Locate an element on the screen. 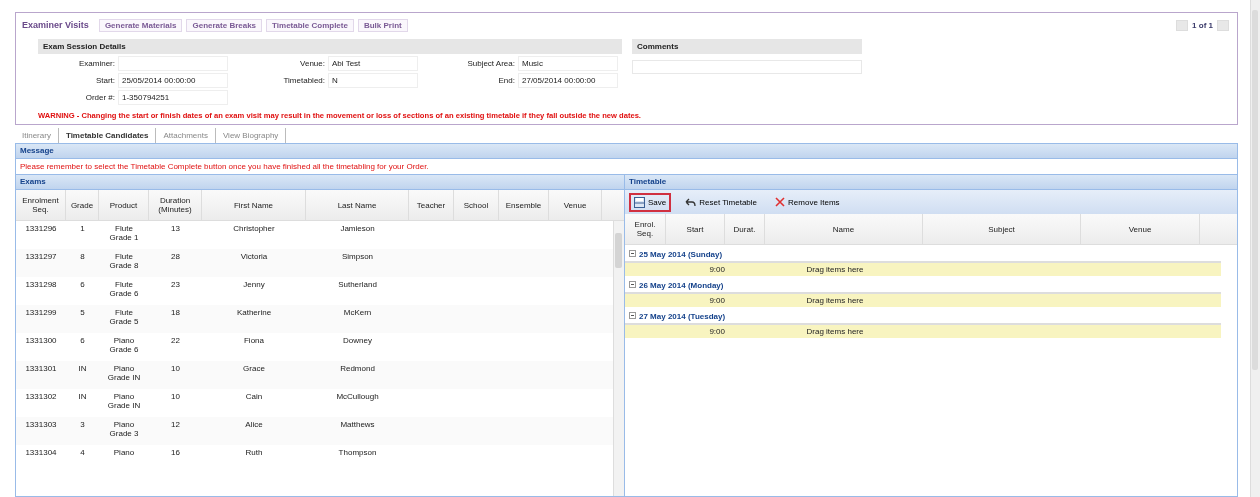  column-header: Teacher is located at coordinates (431, 205).